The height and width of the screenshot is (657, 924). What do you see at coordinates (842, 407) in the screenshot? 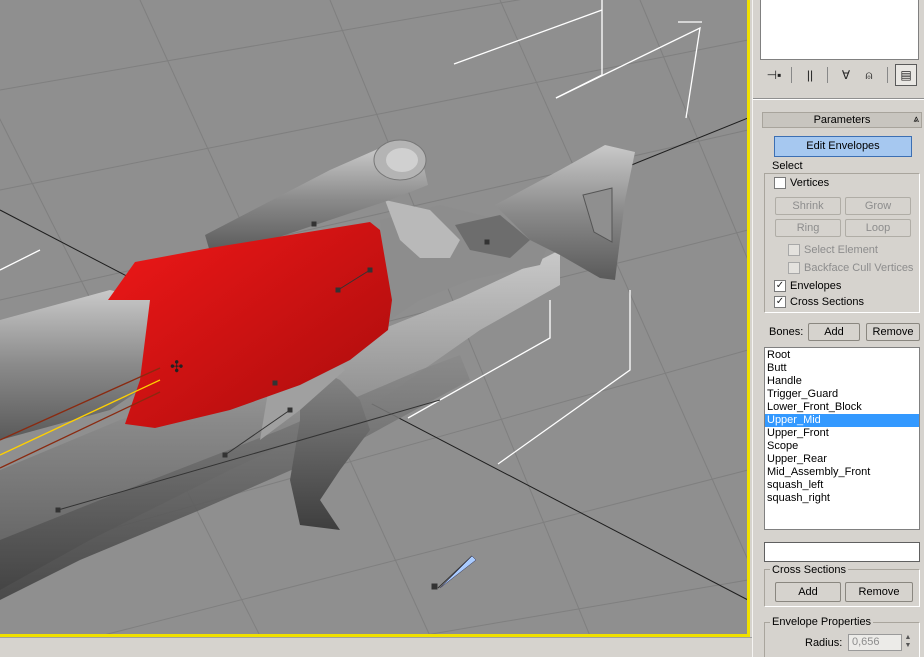
I see `bone-item: Lower_Front_Block` at bounding box center [842, 407].